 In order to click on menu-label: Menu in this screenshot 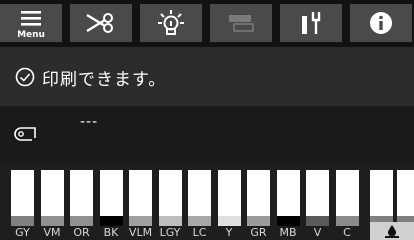, I will do `click(31, 35)`.